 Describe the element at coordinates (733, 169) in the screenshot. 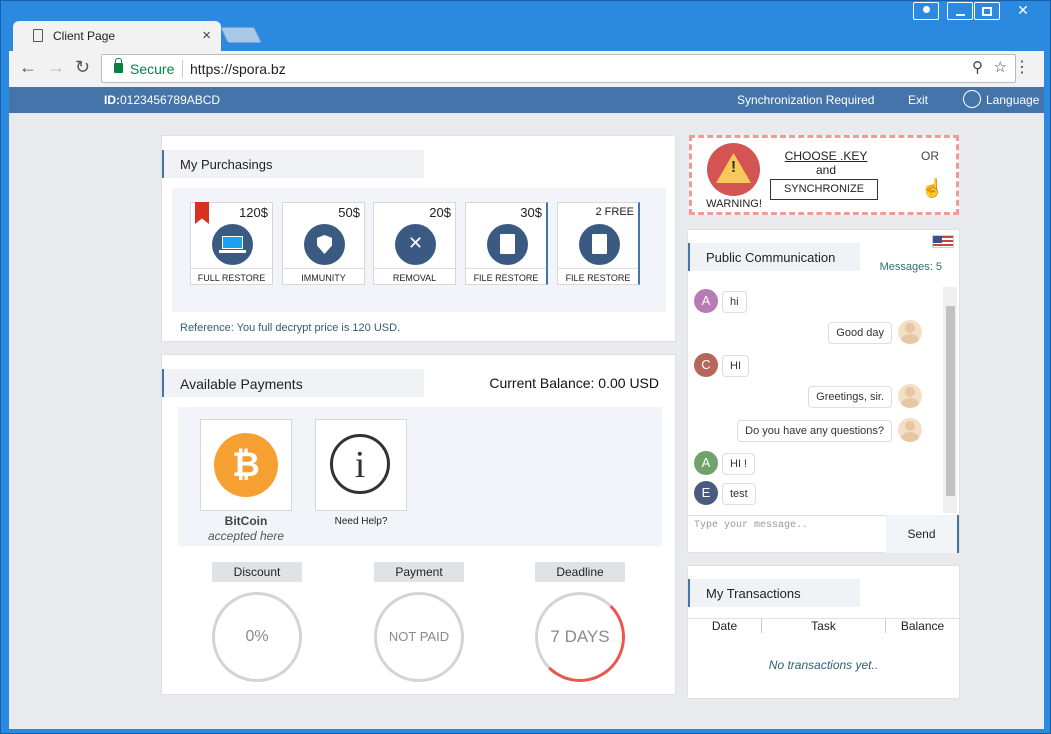

I see `warning-circle: !` at that location.